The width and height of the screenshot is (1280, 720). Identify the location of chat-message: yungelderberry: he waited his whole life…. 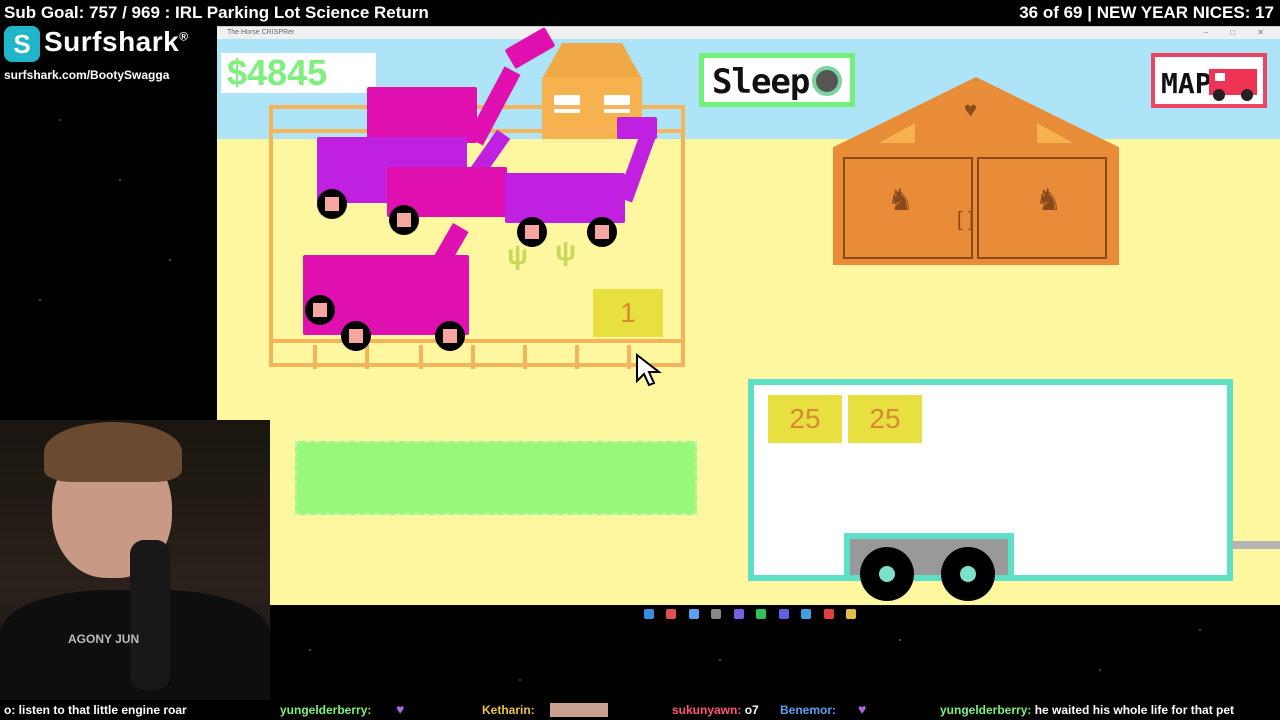
(1087, 710).